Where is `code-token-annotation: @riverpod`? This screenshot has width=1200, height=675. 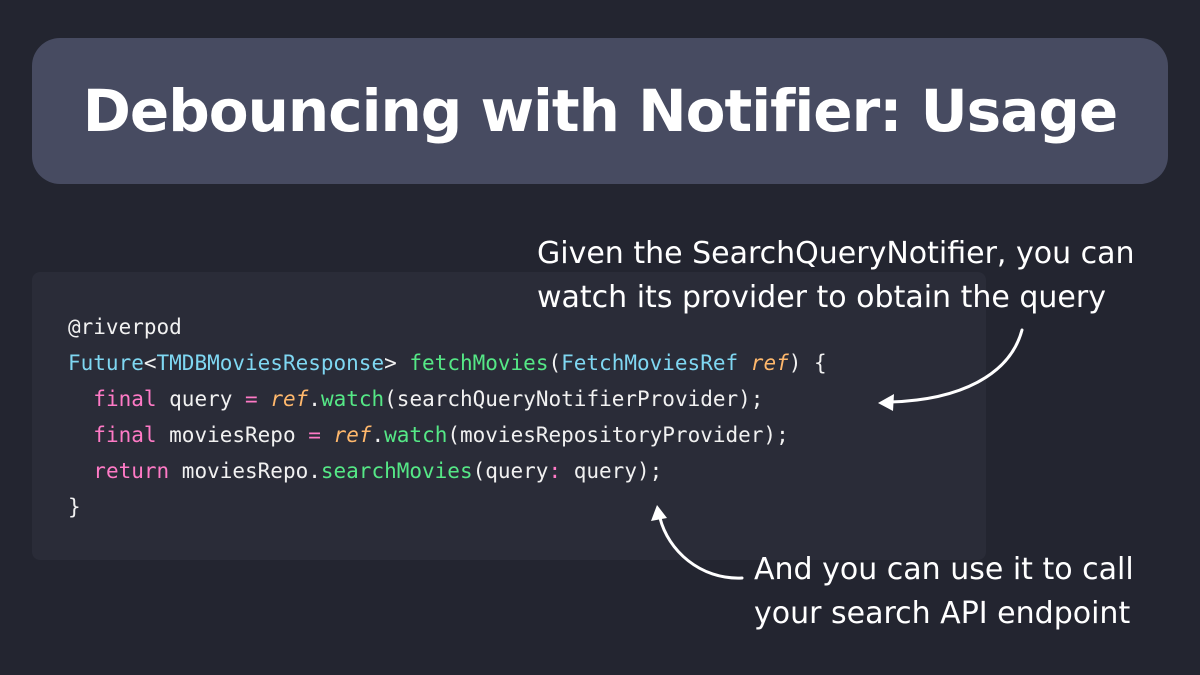 code-token-annotation: @riverpod is located at coordinates (125, 327).